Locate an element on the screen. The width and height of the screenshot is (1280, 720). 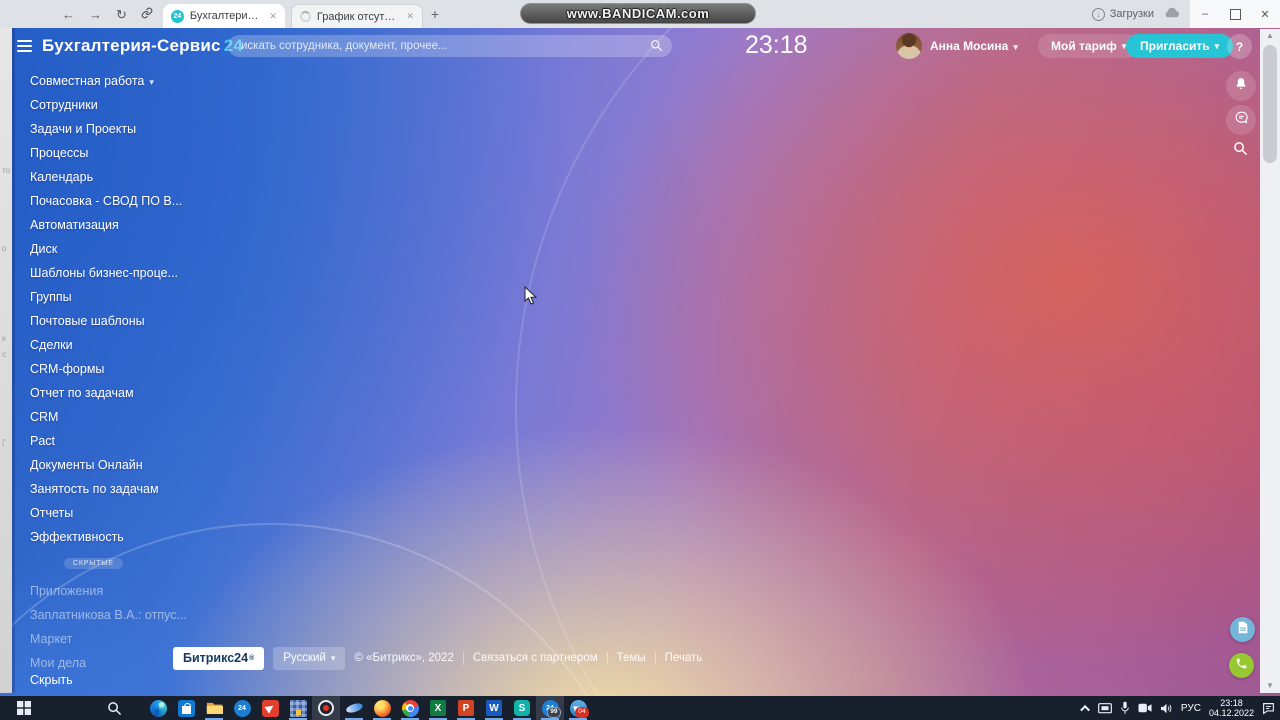
messenger-app-icon: 04 is located at coordinates (578, 708).